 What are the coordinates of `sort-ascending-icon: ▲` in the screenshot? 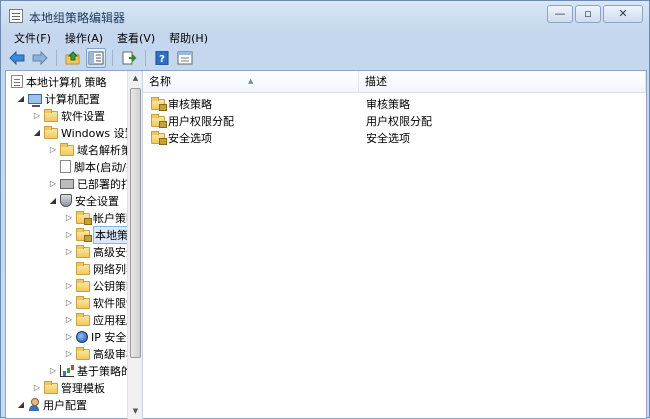 It's located at (251, 81).